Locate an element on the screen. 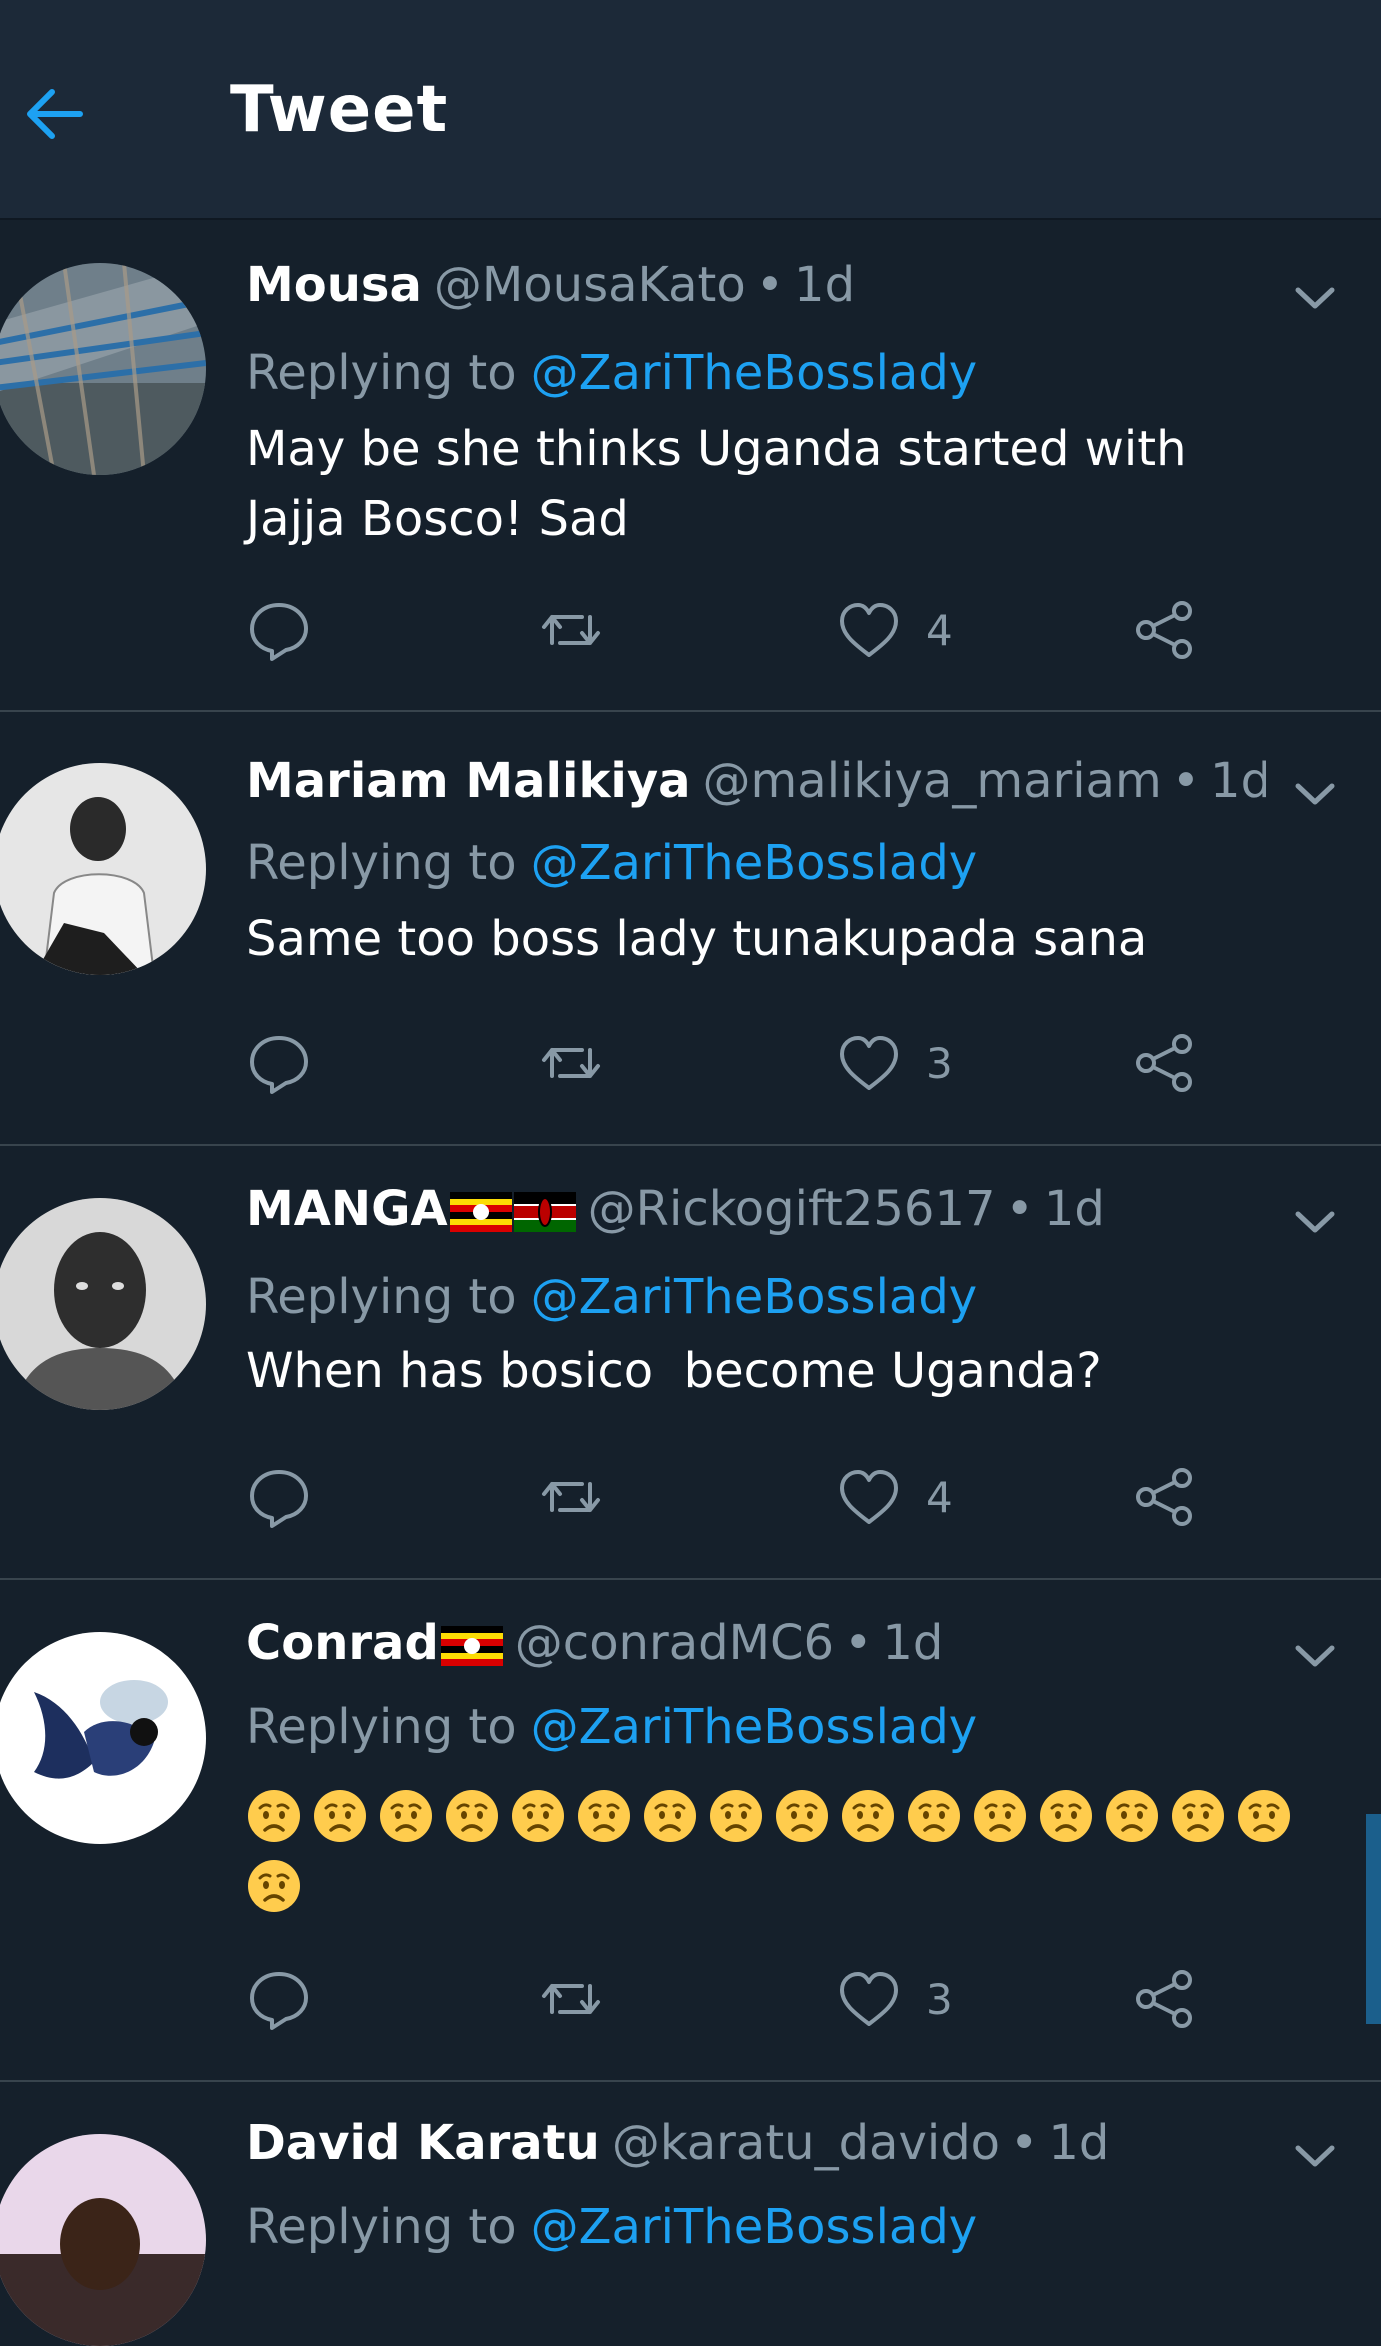 The height and width of the screenshot is (2346, 1381). tweet-actions: 4 is located at coordinates (746, 1497).